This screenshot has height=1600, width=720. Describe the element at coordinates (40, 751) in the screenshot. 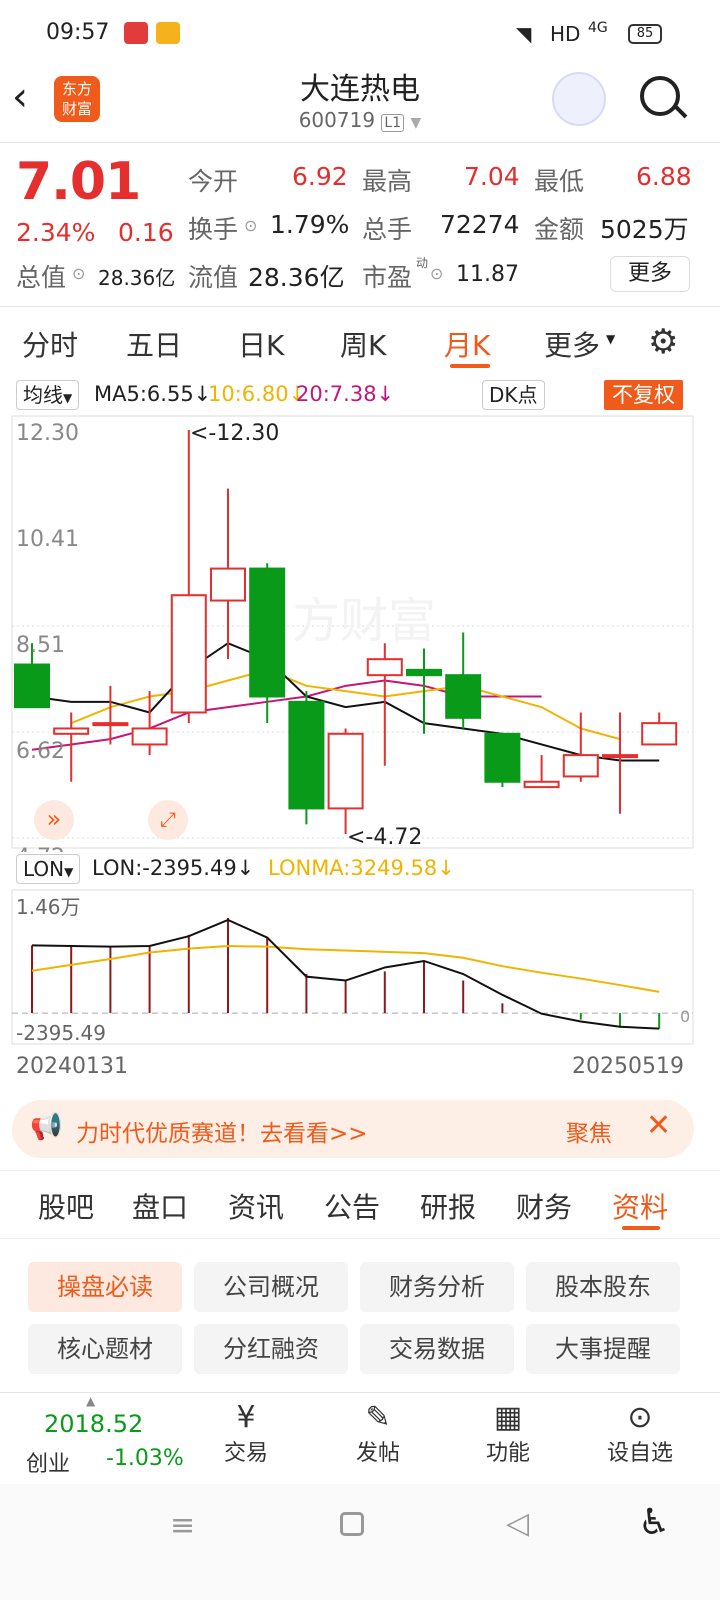

I see `y-tick-label: 6.62` at that location.